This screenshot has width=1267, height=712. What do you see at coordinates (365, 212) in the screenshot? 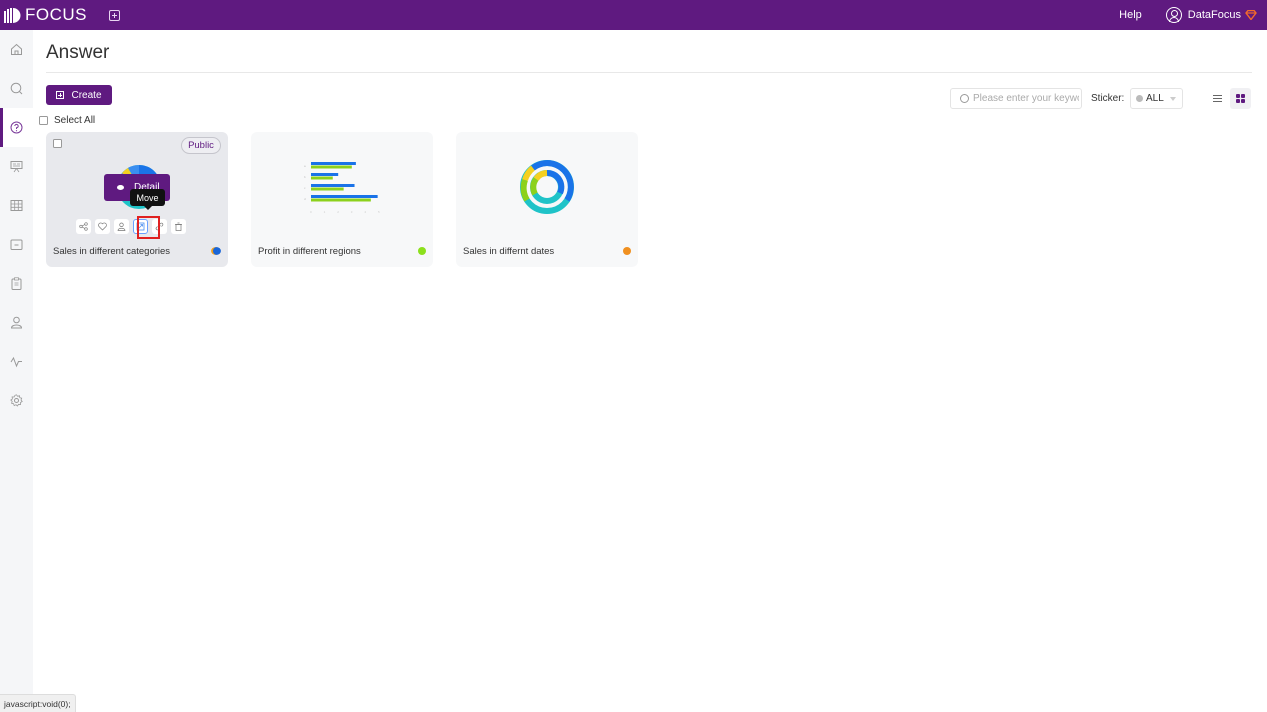
I see `tick-label: 4` at bounding box center [365, 212].